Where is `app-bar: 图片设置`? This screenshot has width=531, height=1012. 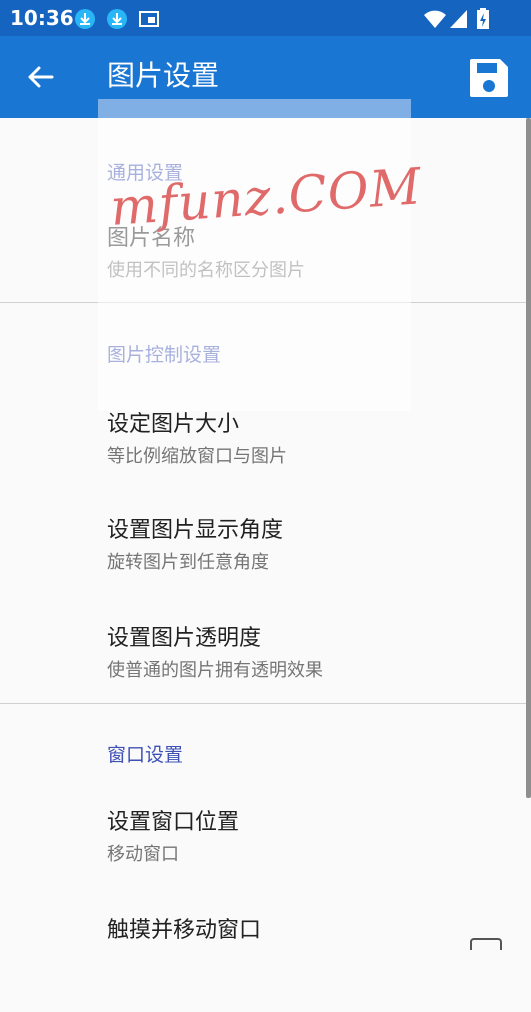 app-bar: 图片设置 is located at coordinates (265, 77).